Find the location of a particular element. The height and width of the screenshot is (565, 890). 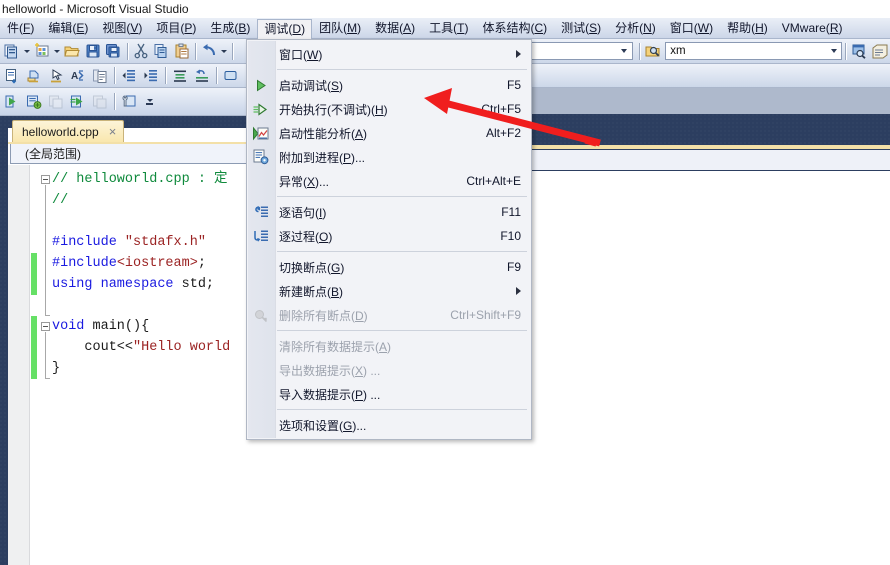

menu-14: VMware(R) is located at coordinates (812, 28).